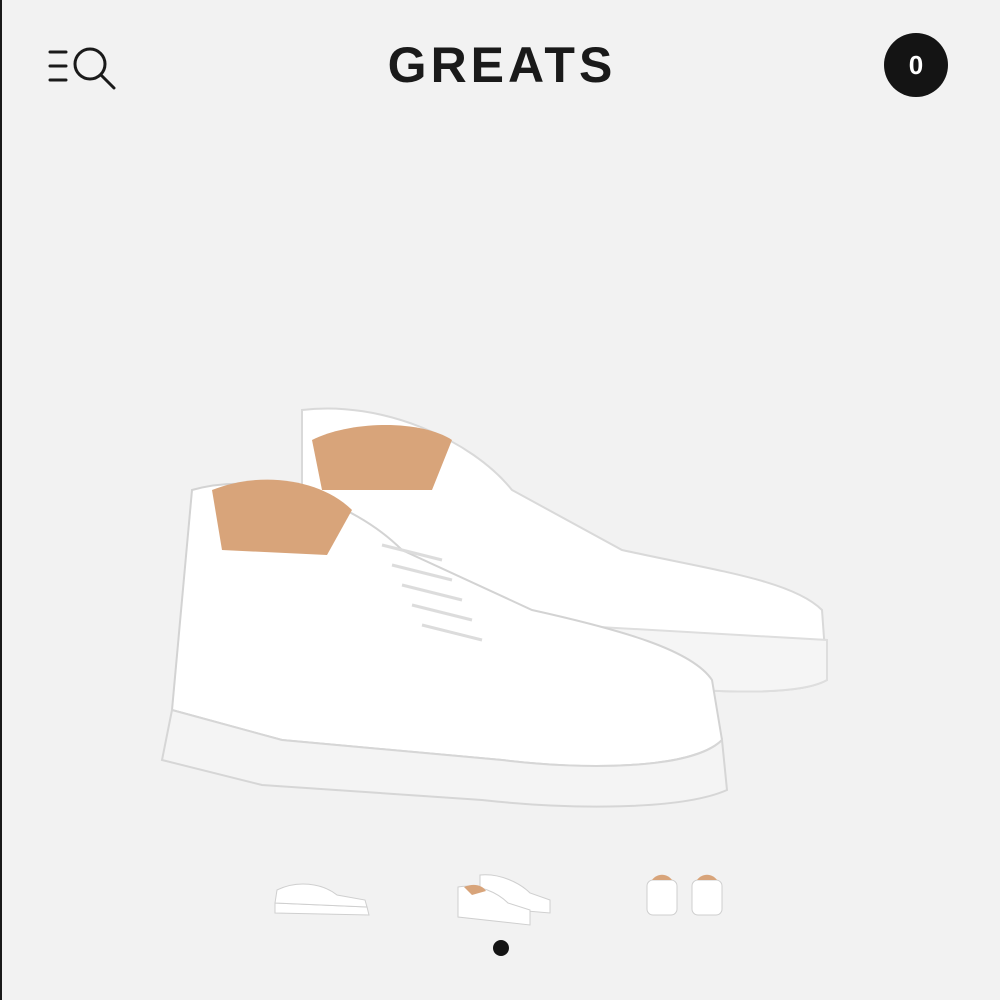 The image size is (1000, 1000). Describe the element at coordinates (916, 65) in the screenshot. I see `cart-count-badge: 0` at that location.